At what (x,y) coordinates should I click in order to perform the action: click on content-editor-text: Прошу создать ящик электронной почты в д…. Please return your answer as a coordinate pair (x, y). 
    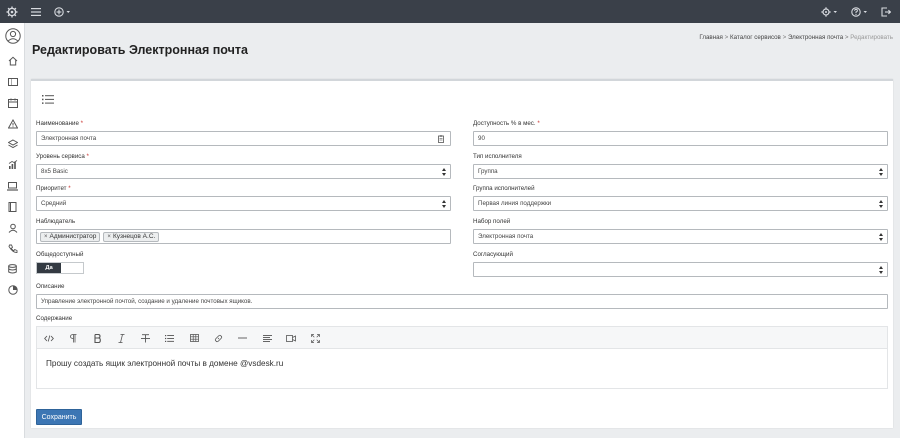
    Looking at the image, I should click on (164, 363).